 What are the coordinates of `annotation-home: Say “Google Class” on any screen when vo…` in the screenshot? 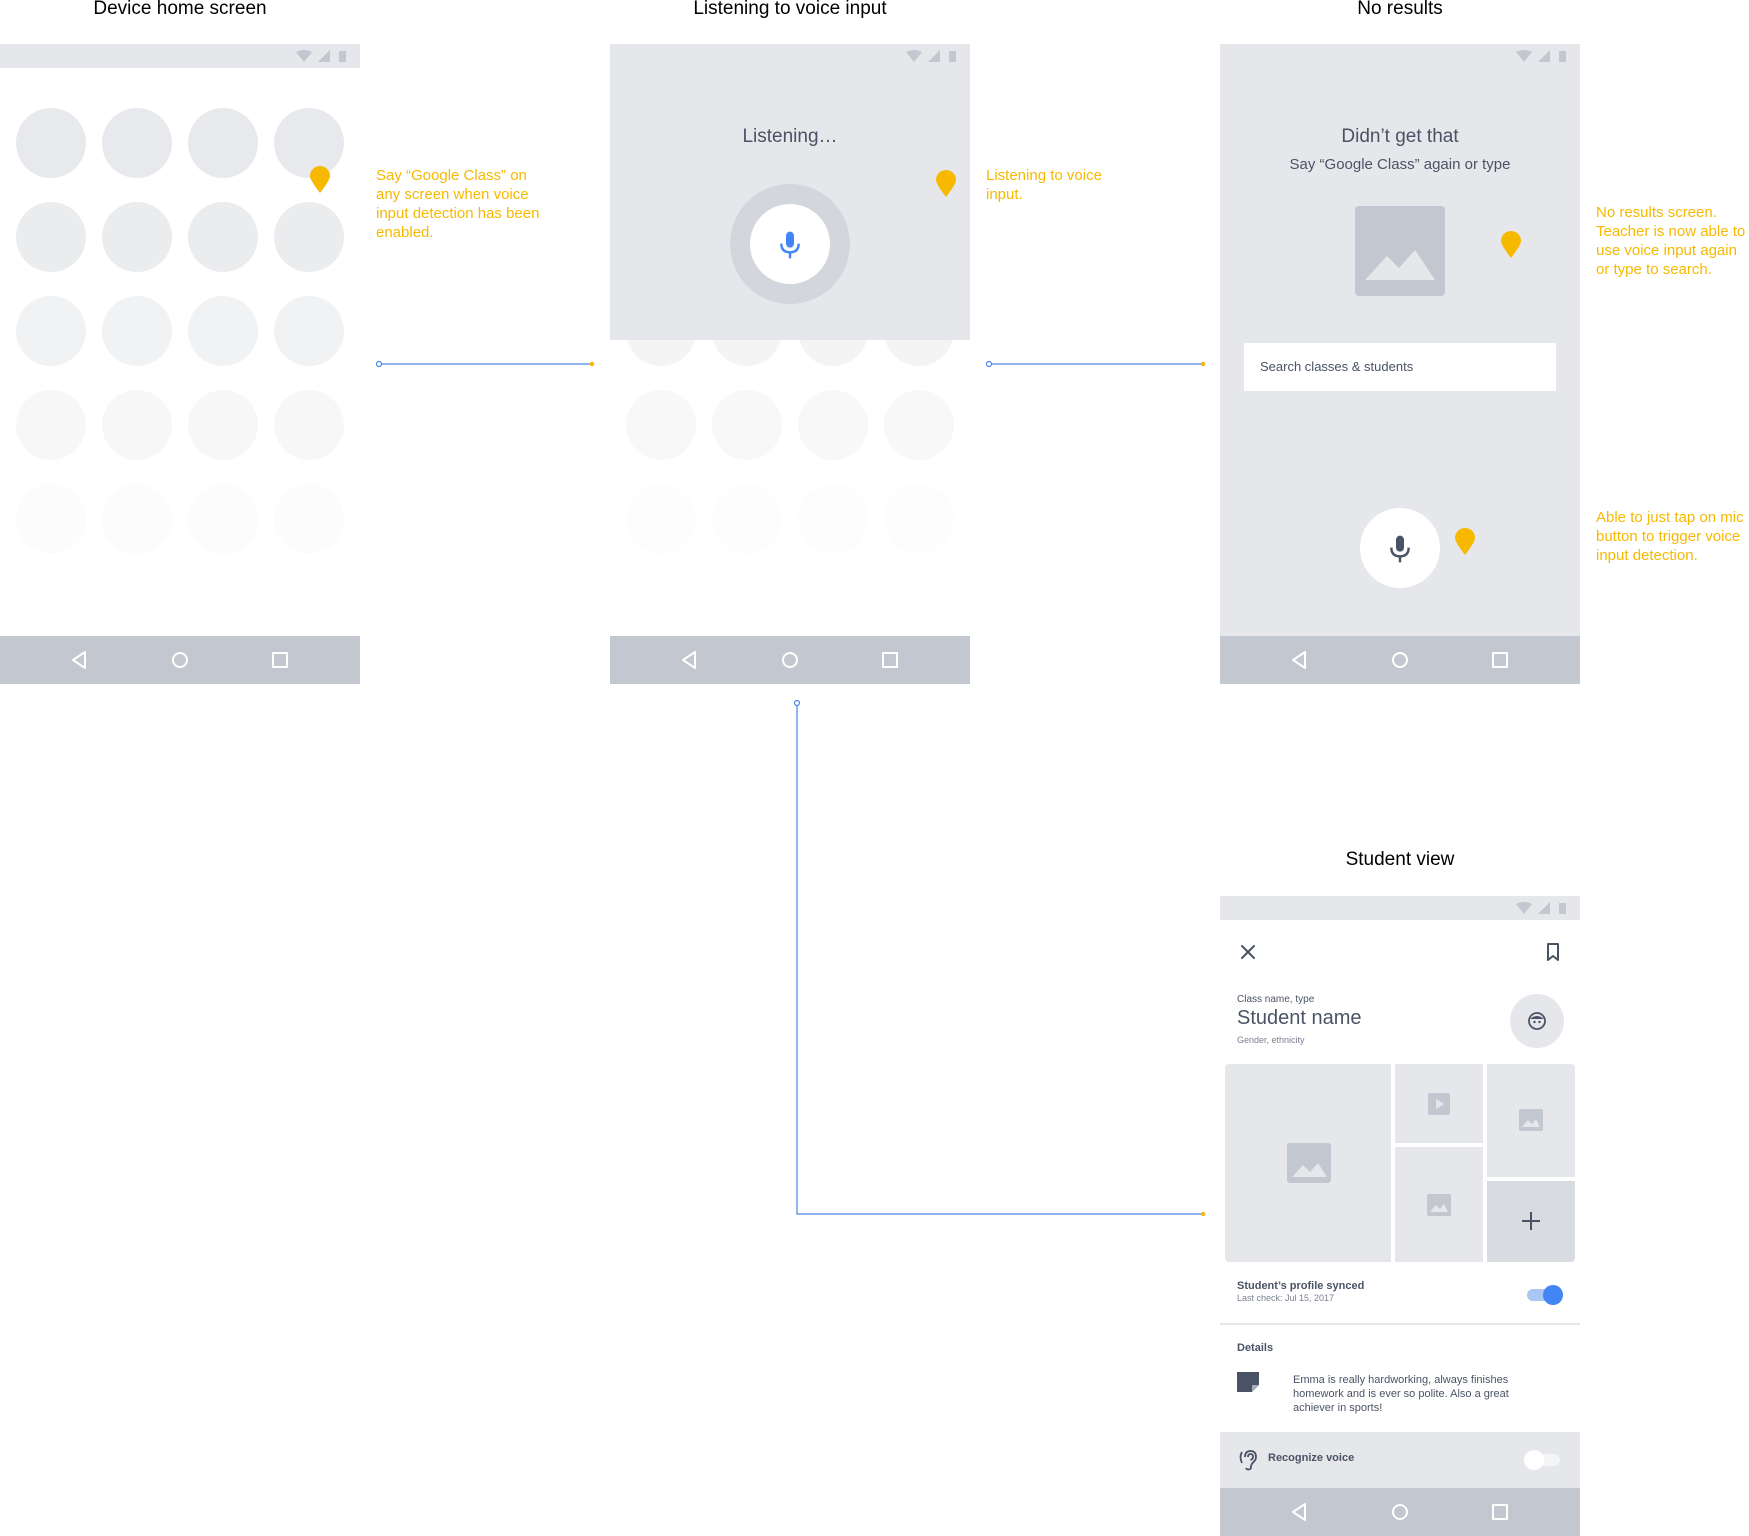 It's located at (458, 204).